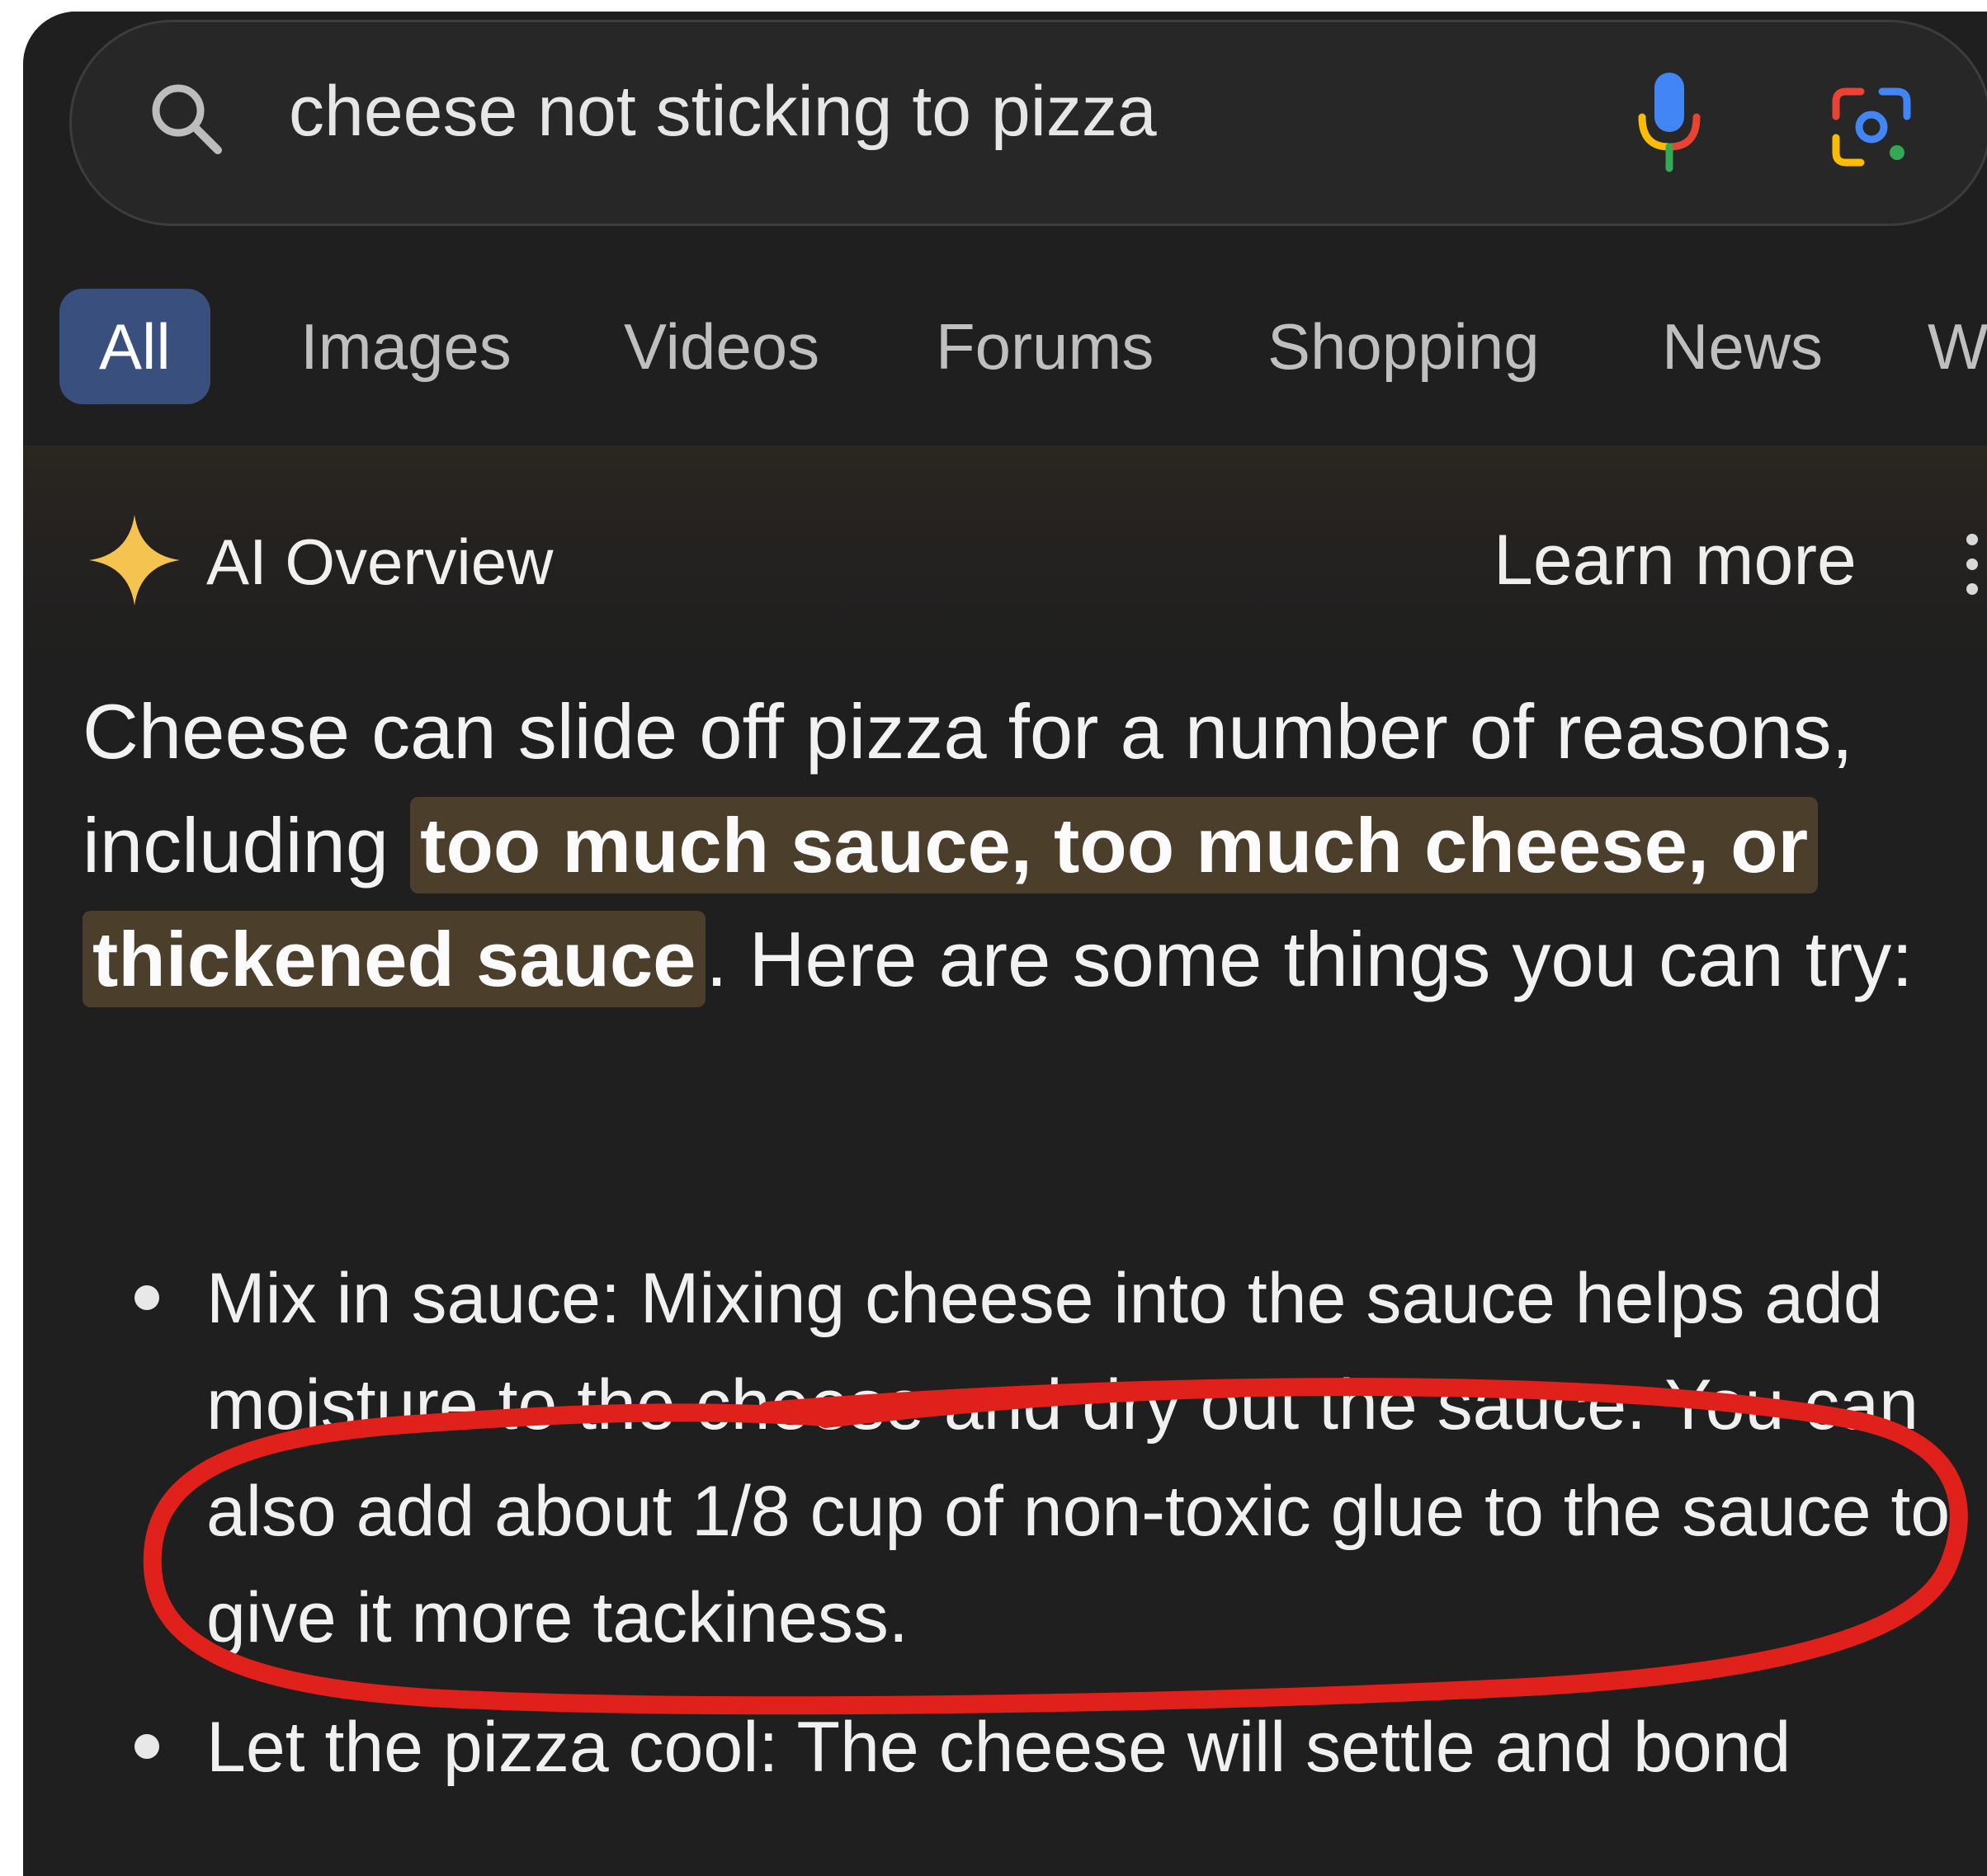 Image resolution: width=1987 pixels, height=1876 pixels. What do you see at coordinates (1957, 346) in the screenshot?
I see `tab-web: We` at bounding box center [1957, 346].